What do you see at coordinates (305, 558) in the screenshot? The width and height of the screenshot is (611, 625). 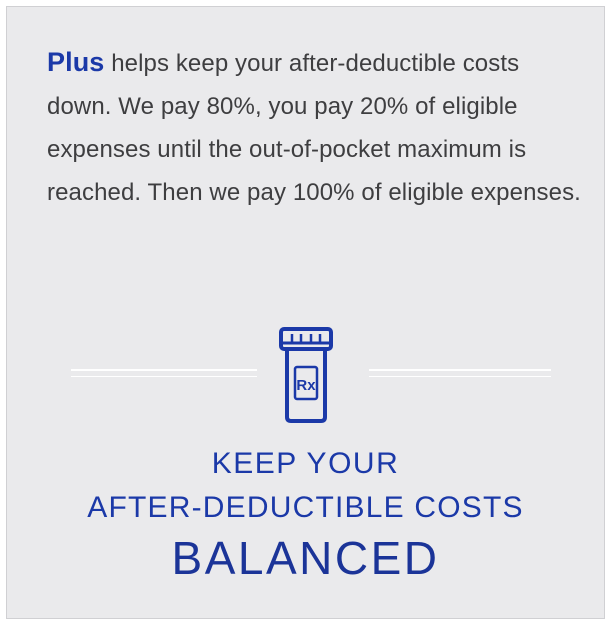 I see `tagline-line-3: BALANCED` at bounding box center [305, 558].